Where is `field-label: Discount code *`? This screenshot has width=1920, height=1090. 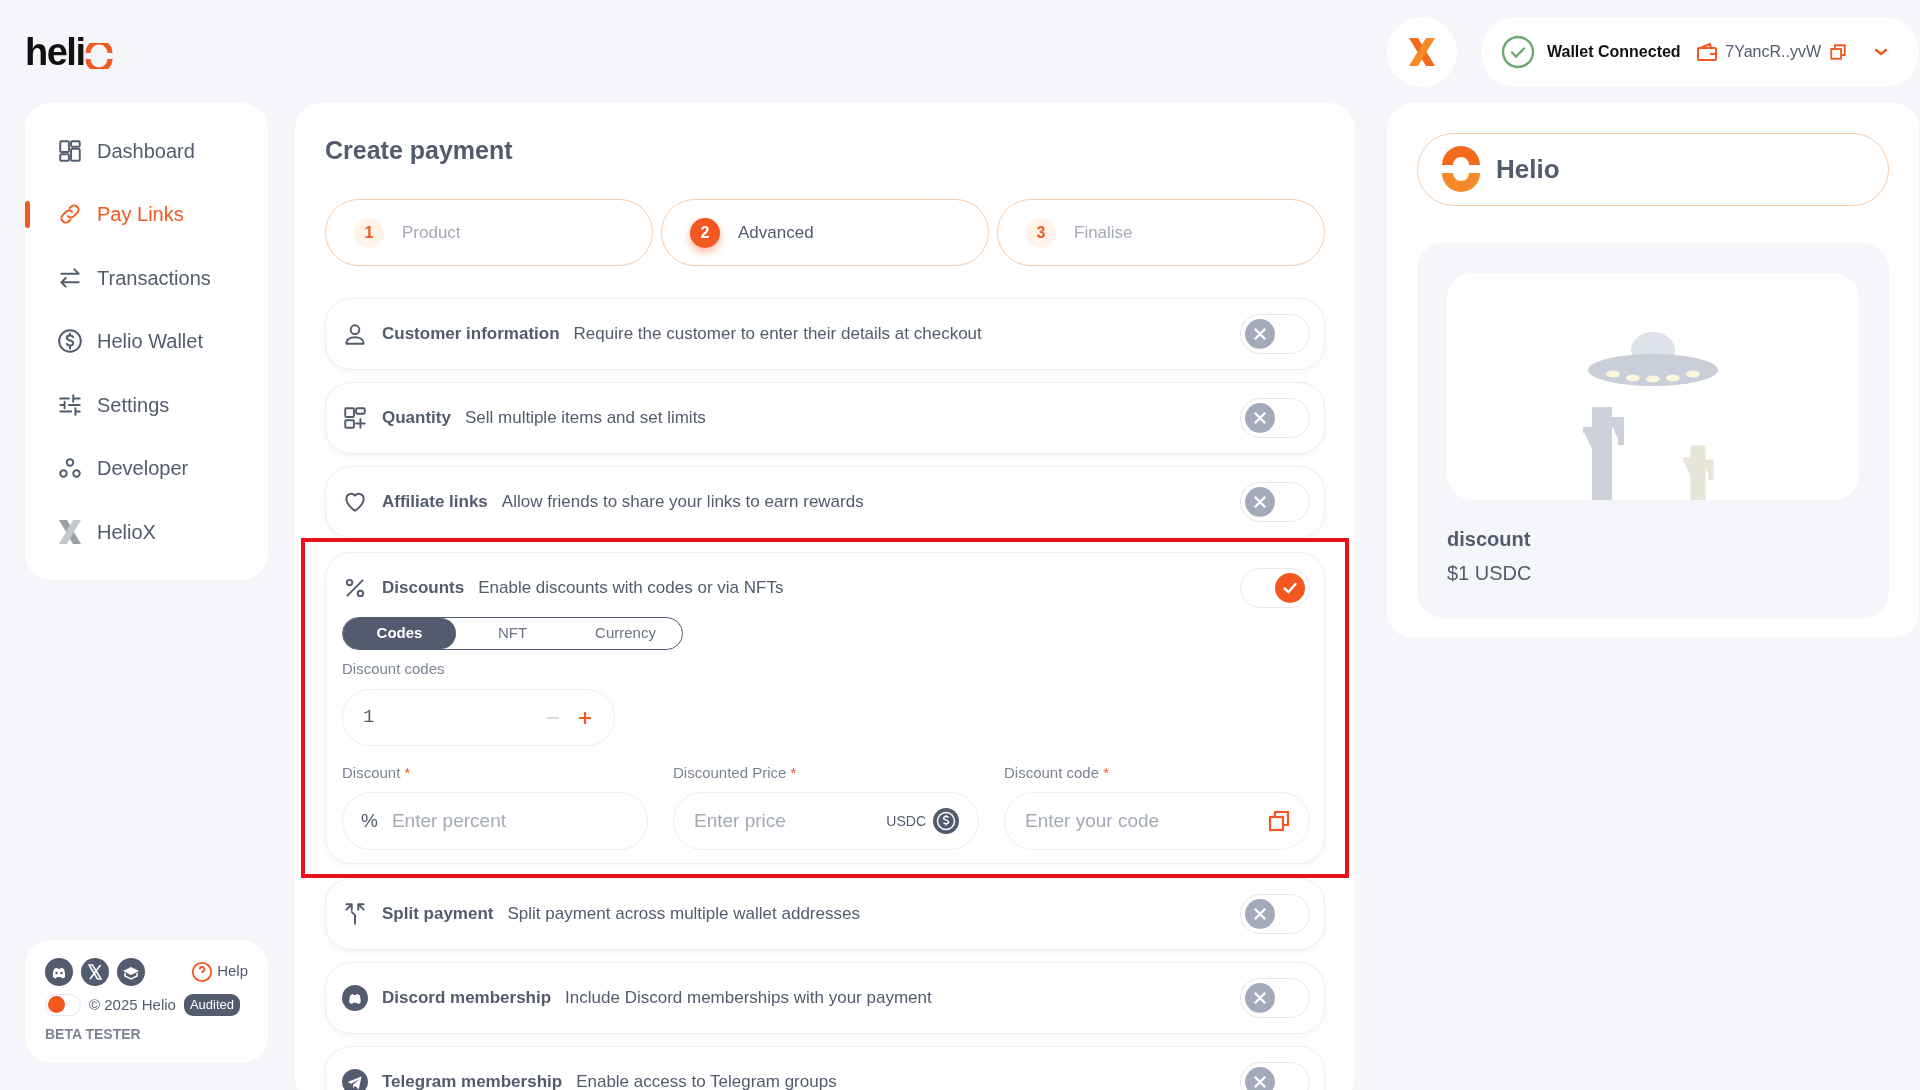
field-label: Discount code * is located at coordinates (1057, 772).